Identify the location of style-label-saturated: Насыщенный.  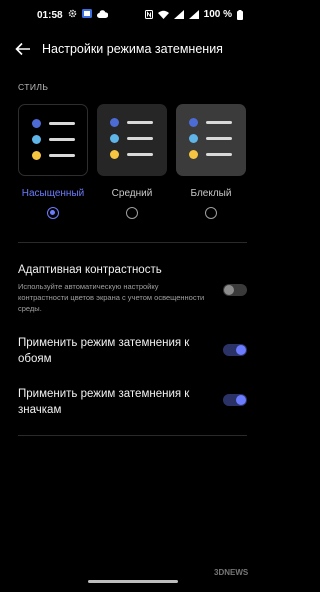
(53, 193).